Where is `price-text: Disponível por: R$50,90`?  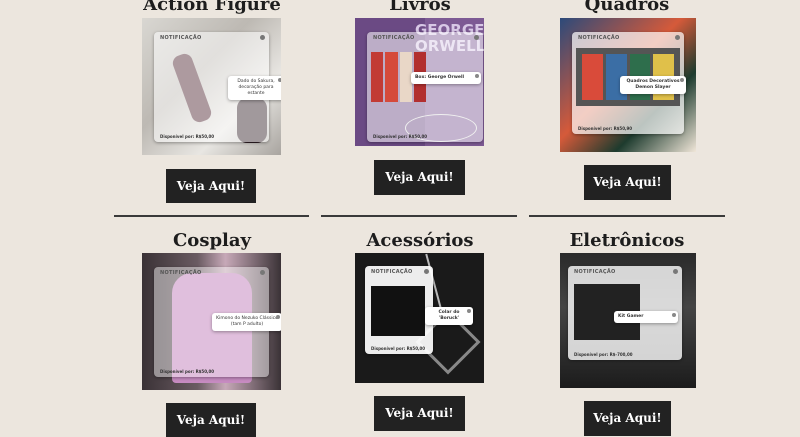
price-text: Disponível por: R$50,90 is located at coordinates (605, 128).